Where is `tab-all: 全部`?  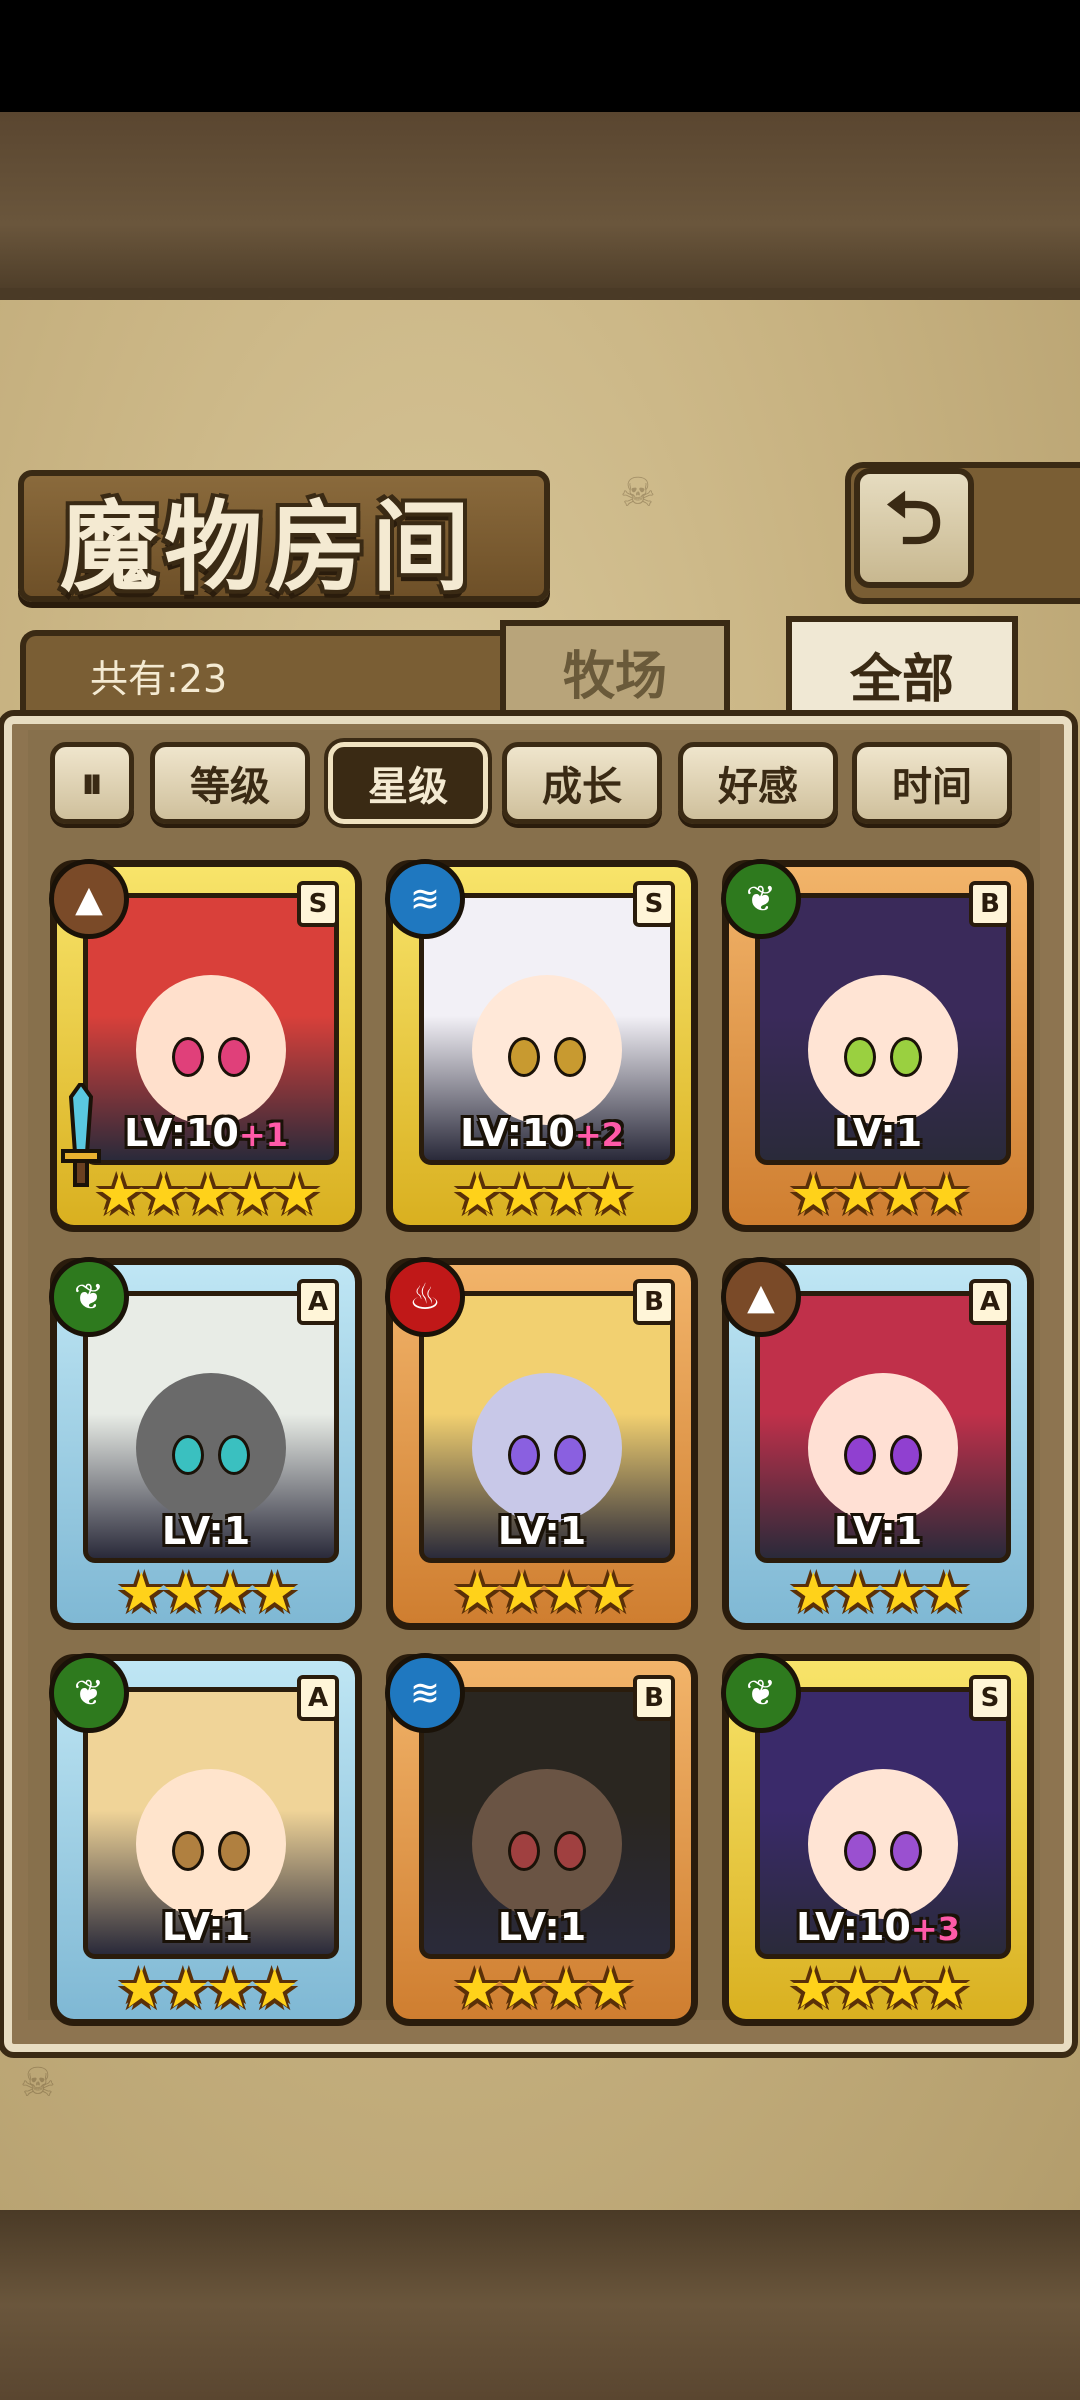 tab-all: 全部 is located at coordinates (902, 671).